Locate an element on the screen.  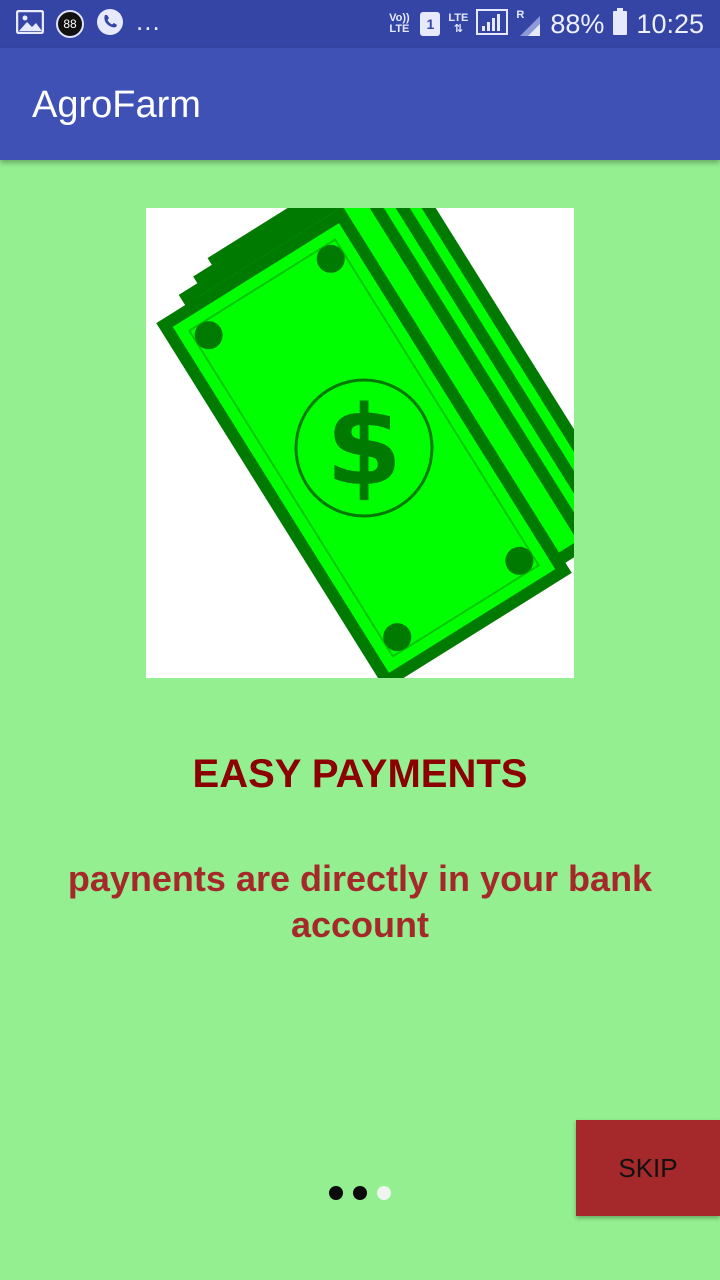
battery-percent: 88% is located at coordinates (577, 23).